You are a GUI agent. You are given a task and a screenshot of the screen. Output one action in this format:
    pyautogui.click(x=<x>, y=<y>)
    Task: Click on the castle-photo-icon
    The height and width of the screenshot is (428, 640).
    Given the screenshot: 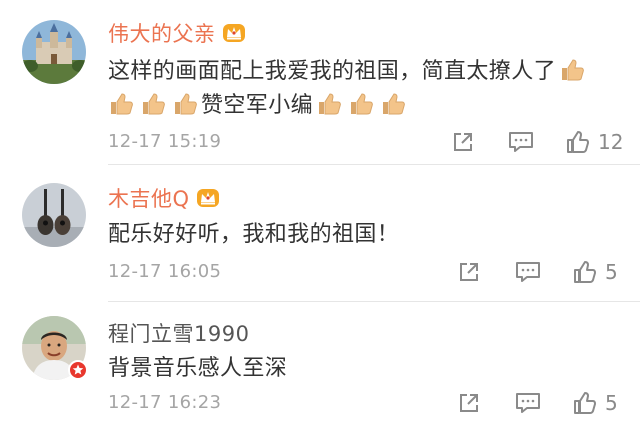 What is the action you would take?
    pyautogui.click(x=54, y=52)
    